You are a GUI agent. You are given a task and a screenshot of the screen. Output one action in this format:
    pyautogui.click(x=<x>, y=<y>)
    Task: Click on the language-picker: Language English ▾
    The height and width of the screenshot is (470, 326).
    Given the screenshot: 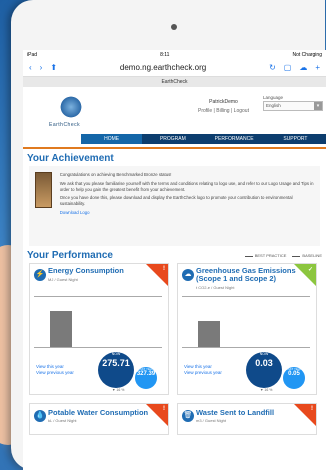 What is the action you would take?
    pyautogui.click(x=293, y=103)
    